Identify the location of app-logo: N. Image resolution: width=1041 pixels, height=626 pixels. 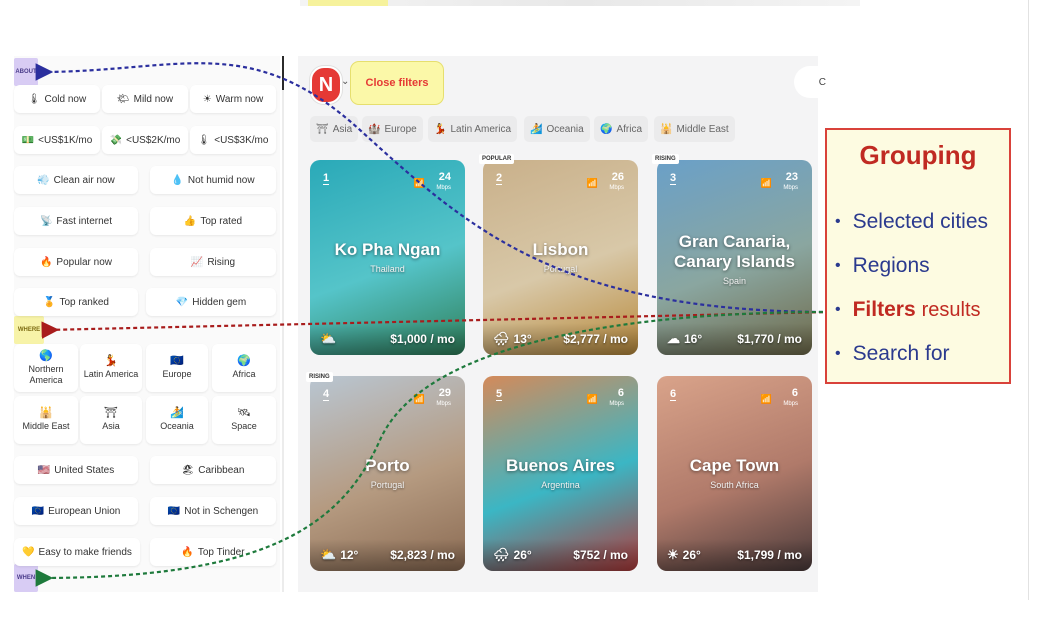
(326, 85).